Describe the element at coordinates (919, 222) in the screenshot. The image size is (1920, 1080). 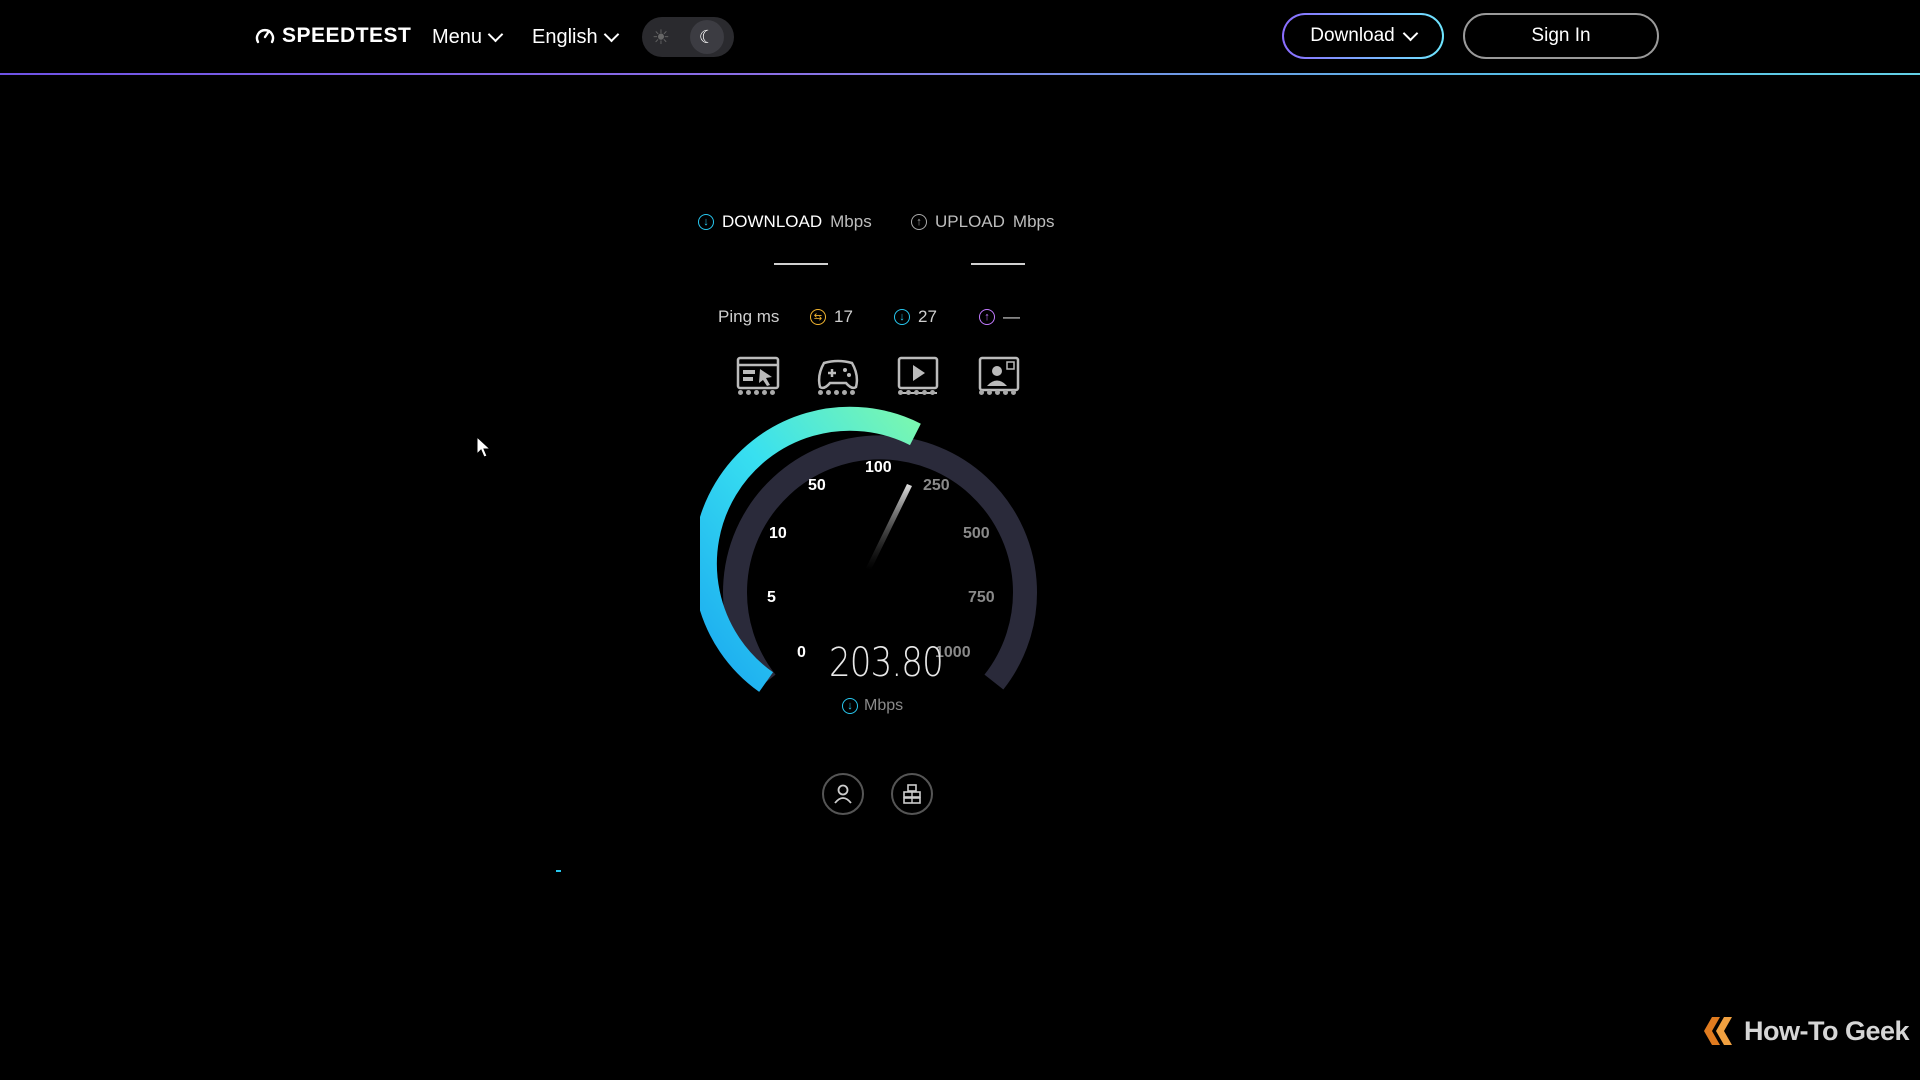
I see `upload-arrow-icon: ↑` at that location.